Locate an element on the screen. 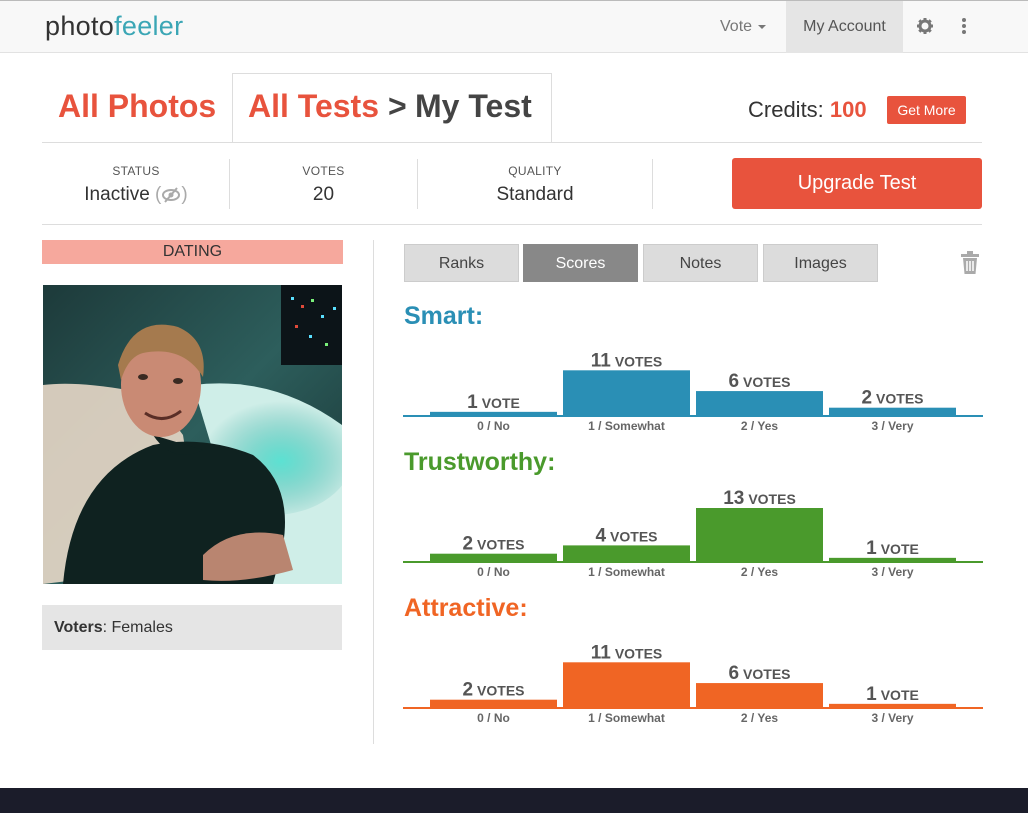  vote-menu: Vote is located at coordinates (743, 27).